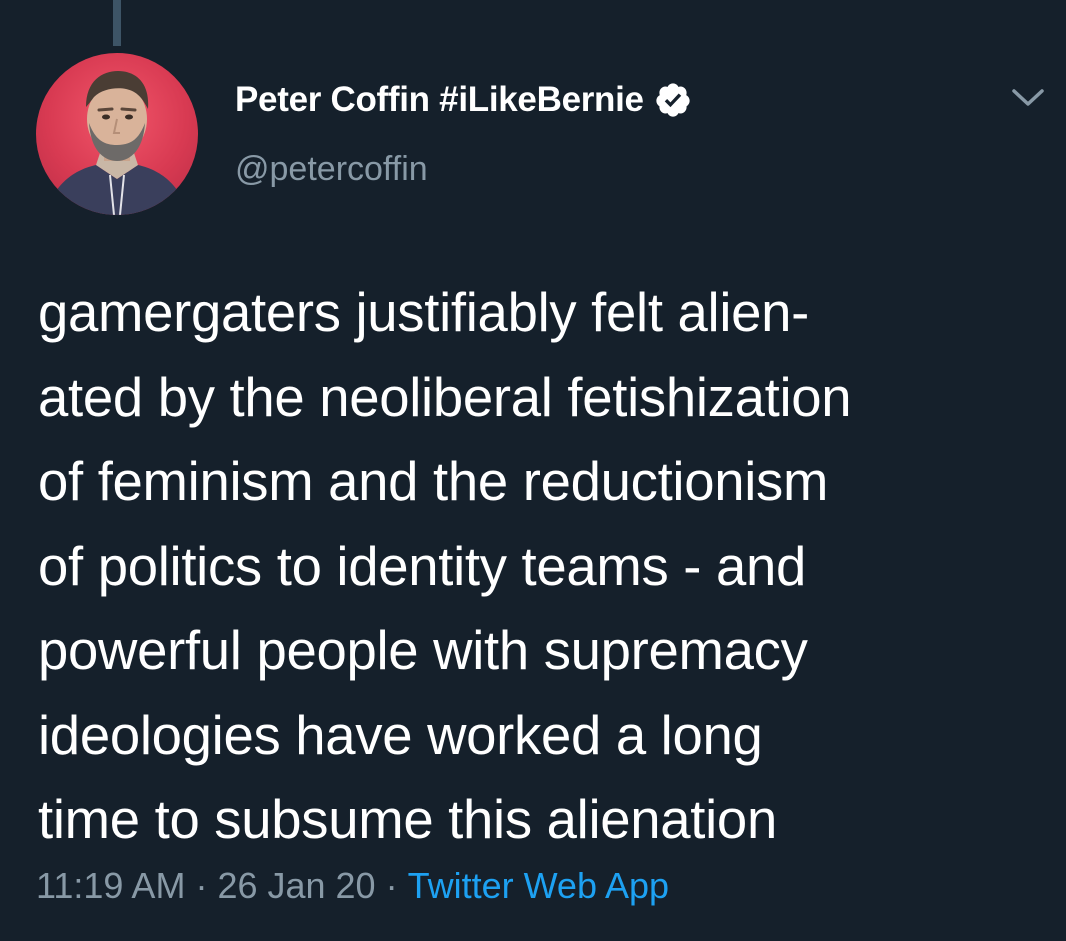 This screenshot has height=941, width=1066. I want to click on author-handle: @petercoffin, so click(331, 169).